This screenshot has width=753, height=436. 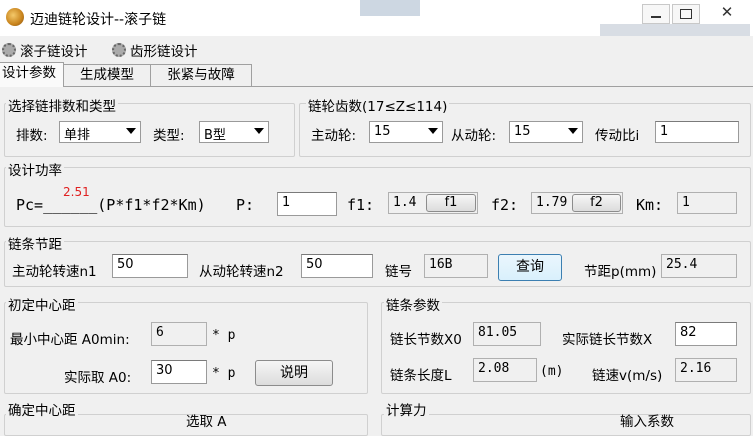 What do you see at coordinates (245, 205) in the screenshot?
I see `p-label: P:` at bounding box center [245, 205].